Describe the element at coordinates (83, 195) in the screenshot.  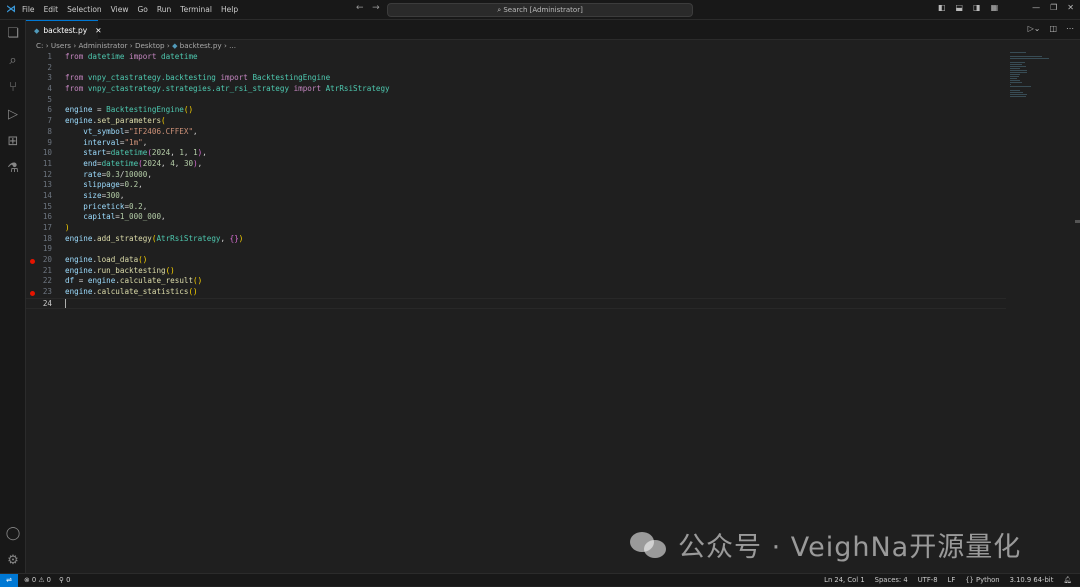
I see `token: size` at that location.